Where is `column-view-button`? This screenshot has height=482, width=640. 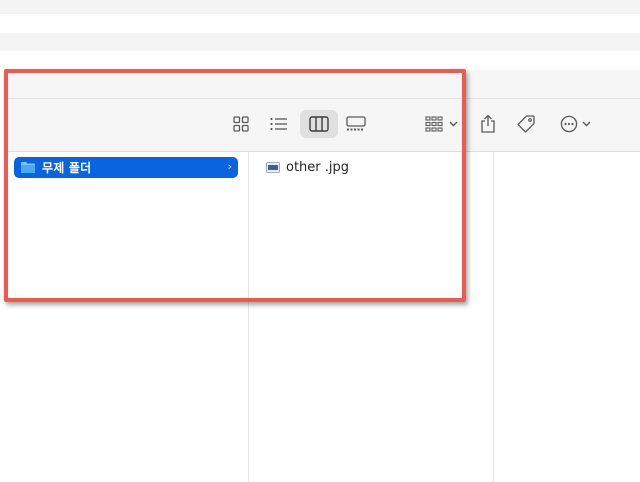
column-view-button is located at coordinates (319, 124).